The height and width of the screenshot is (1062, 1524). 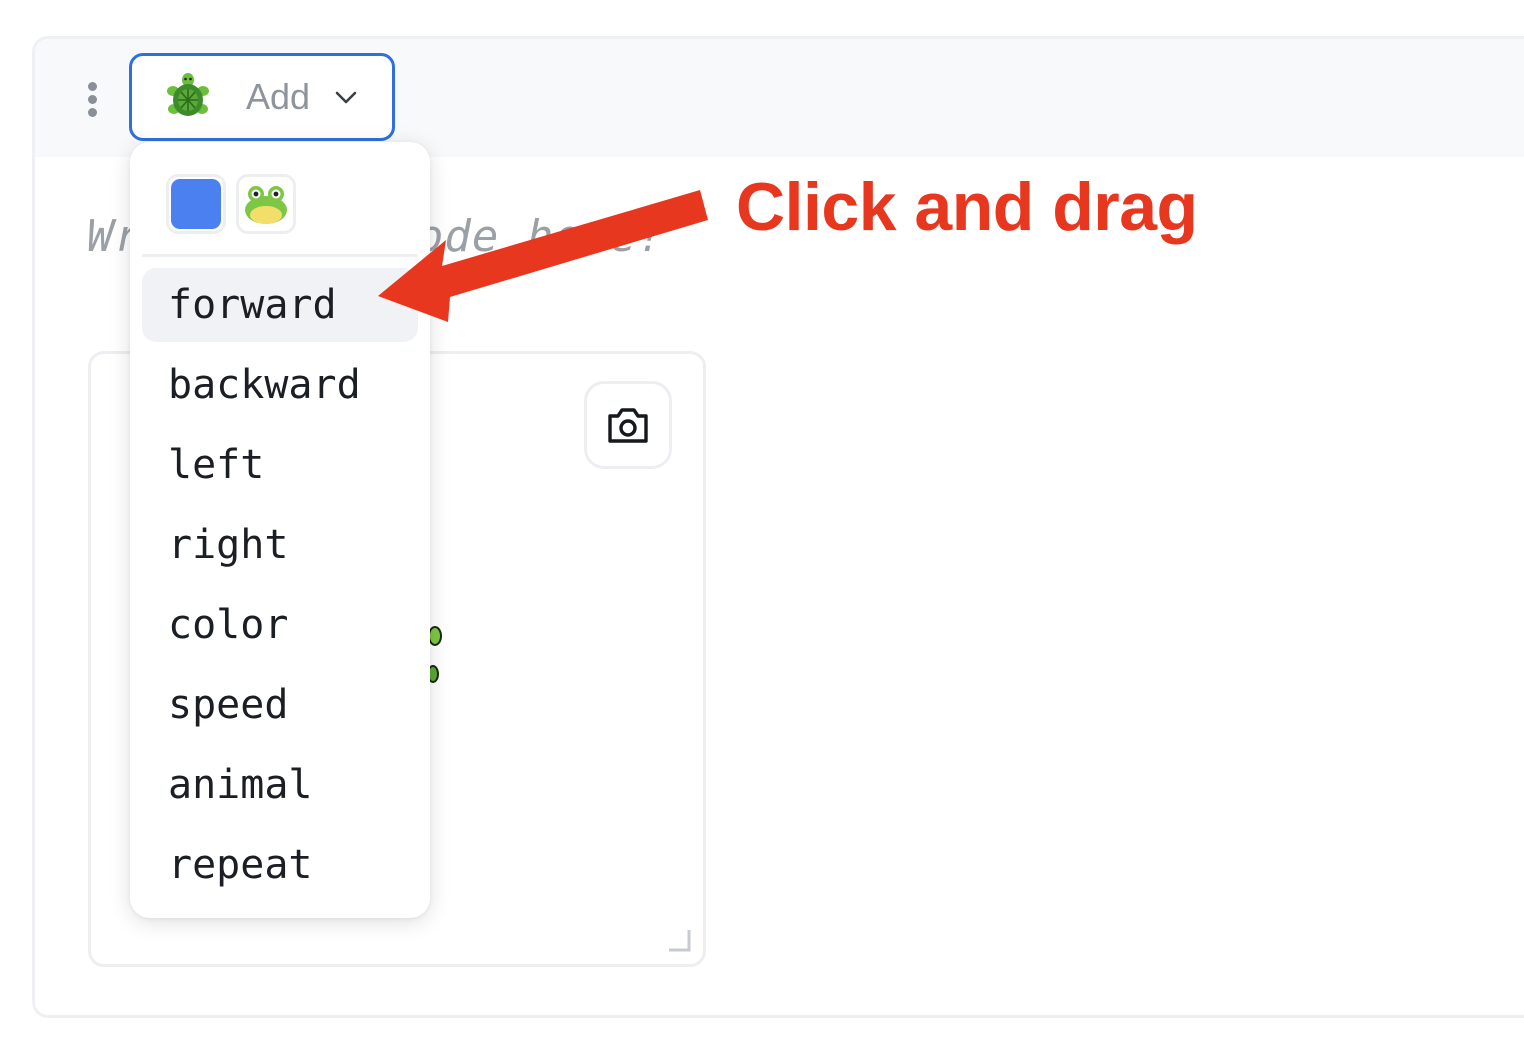 I want to click on resize-handle-icon, so click(x=679, y=940).